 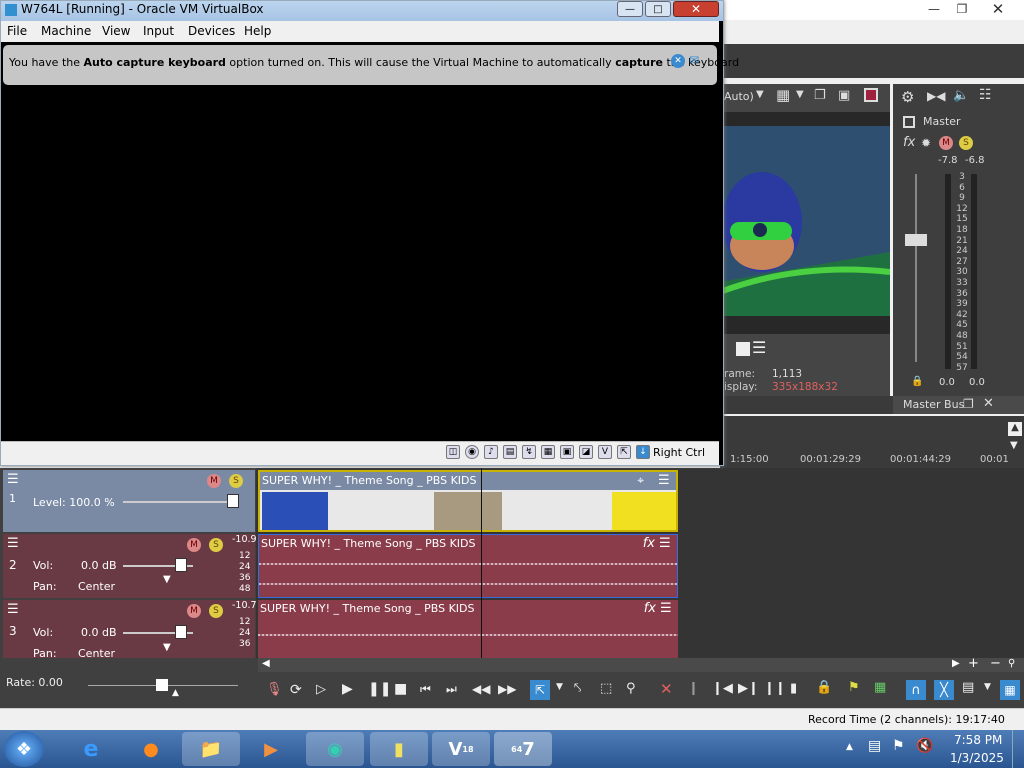 I want to click on mouse-integration-icon: ⇱, so click(x=624, y=452).